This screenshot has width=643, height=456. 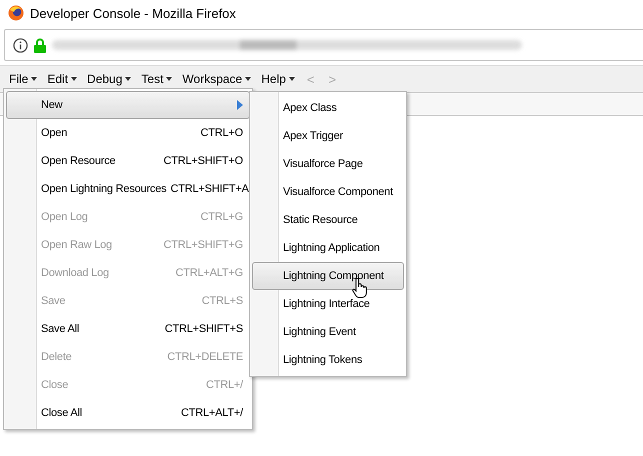 I want to click on menu-item: Open Lightning Resources CTRL+SHIFT+A, so click(x=128, y=189).